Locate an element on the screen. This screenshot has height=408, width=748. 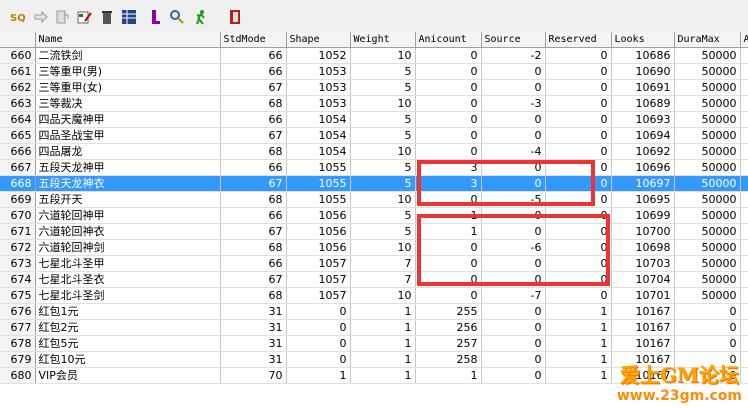
cell-looks: 10167 is located at coordinates (643, 375).